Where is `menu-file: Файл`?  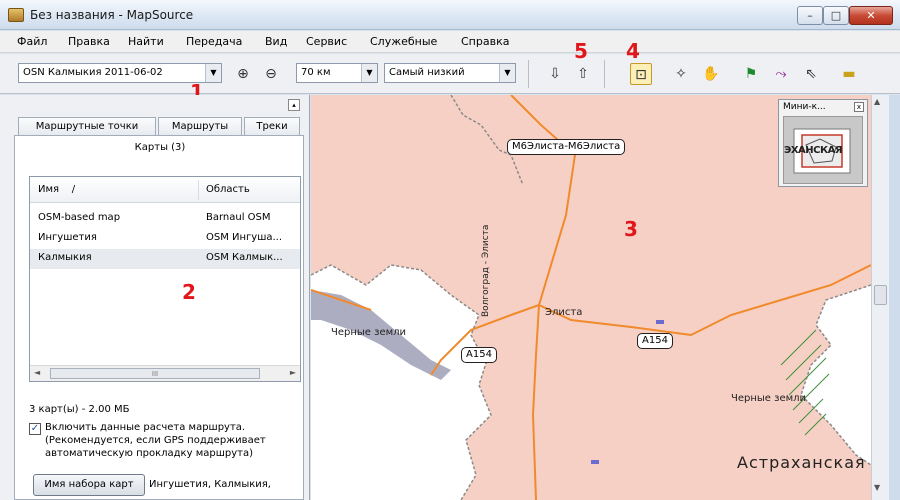
menu-file: Файл is located at coordinates (32, 41).